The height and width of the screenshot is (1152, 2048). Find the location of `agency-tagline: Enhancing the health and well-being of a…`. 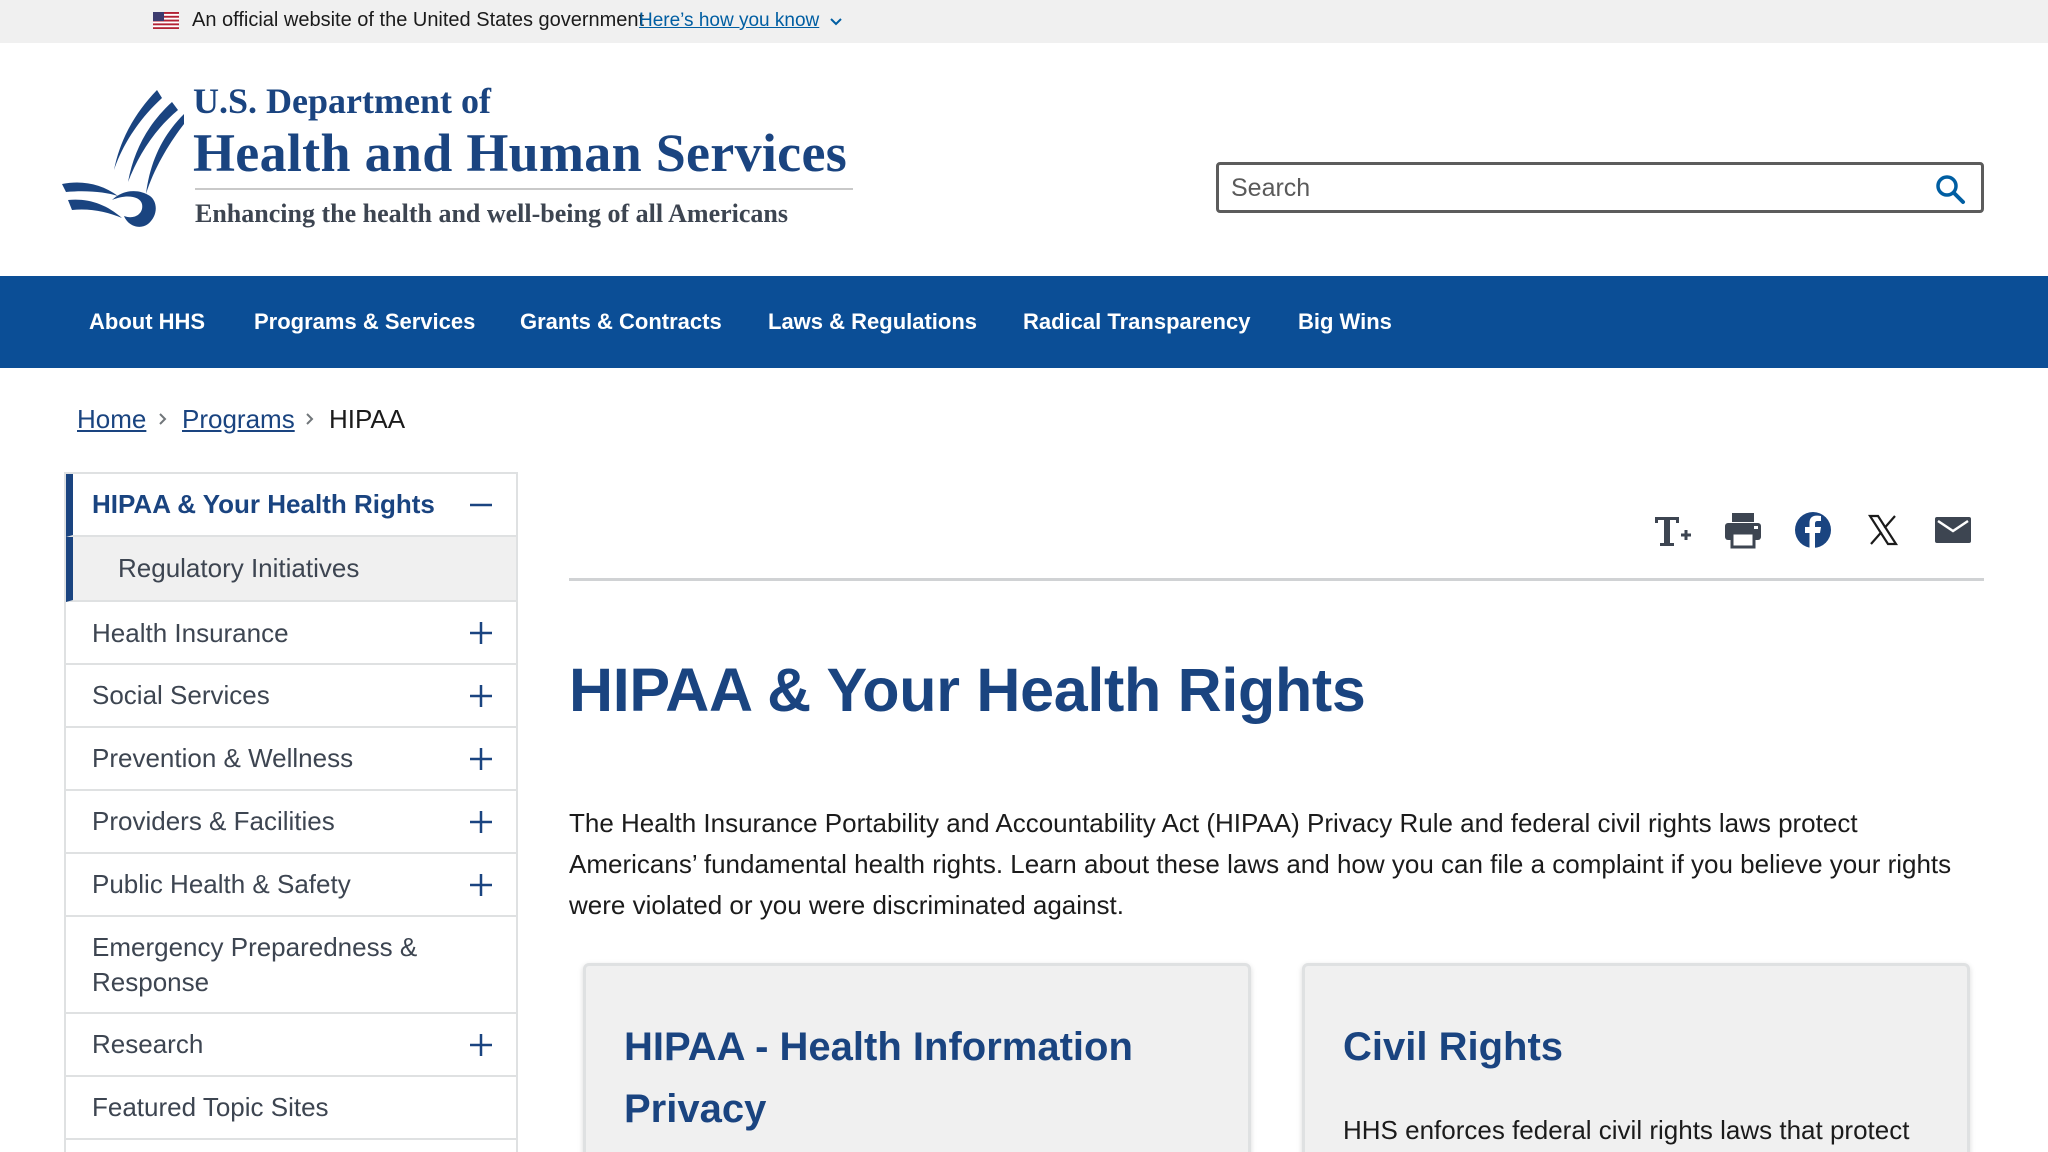

agency-tagline: Enhancing the health and well-being of a… is located at coordinates (491, 213).